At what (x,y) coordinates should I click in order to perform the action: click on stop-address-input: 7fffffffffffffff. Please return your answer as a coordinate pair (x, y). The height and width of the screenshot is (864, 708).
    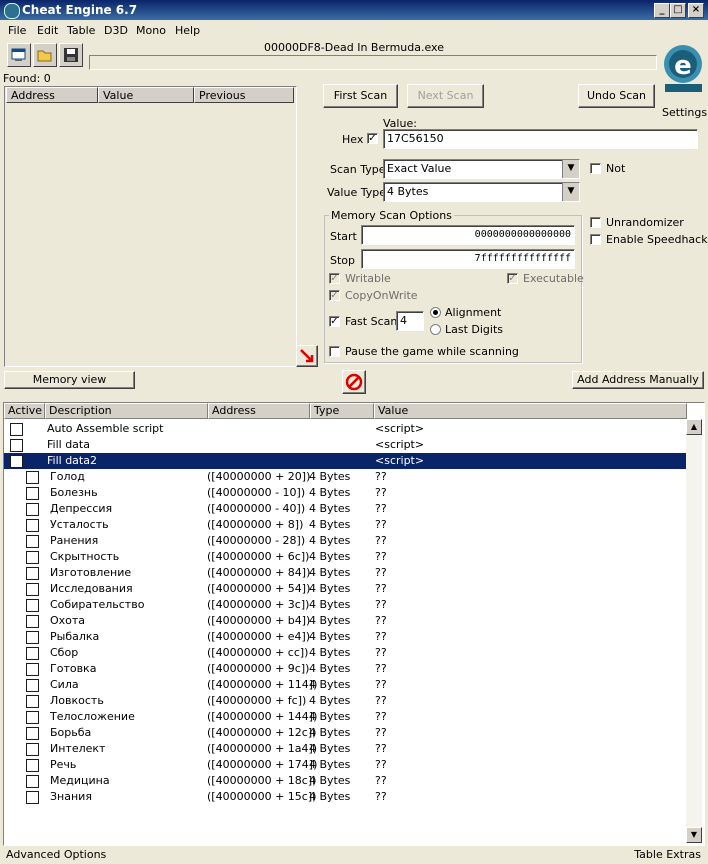
    Looking at the image, I should click on (468, 259).